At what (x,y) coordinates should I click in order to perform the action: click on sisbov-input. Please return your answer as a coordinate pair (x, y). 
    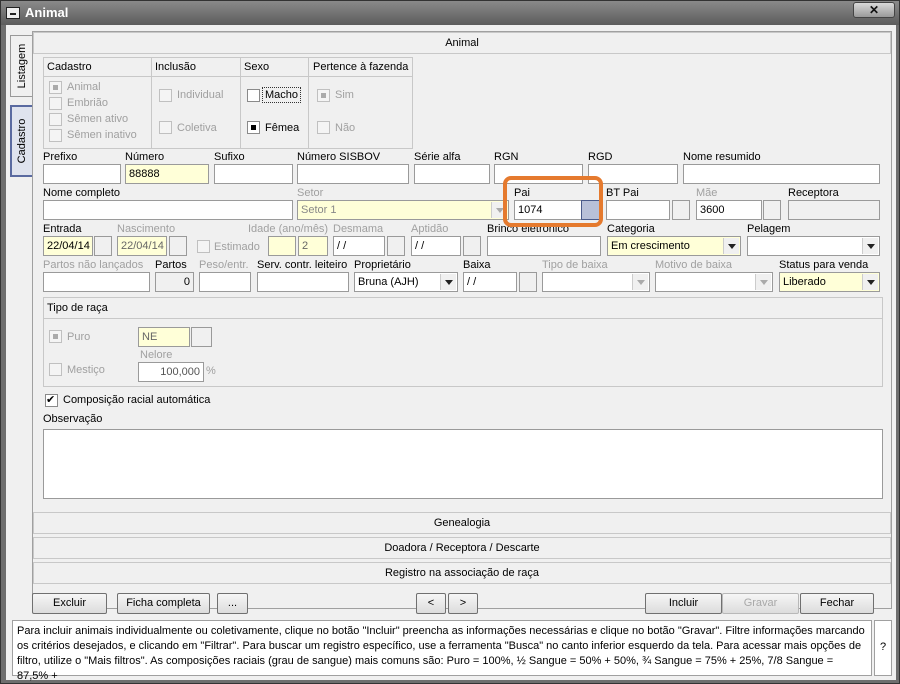
    Looking at the image, I should click on (353, 174).